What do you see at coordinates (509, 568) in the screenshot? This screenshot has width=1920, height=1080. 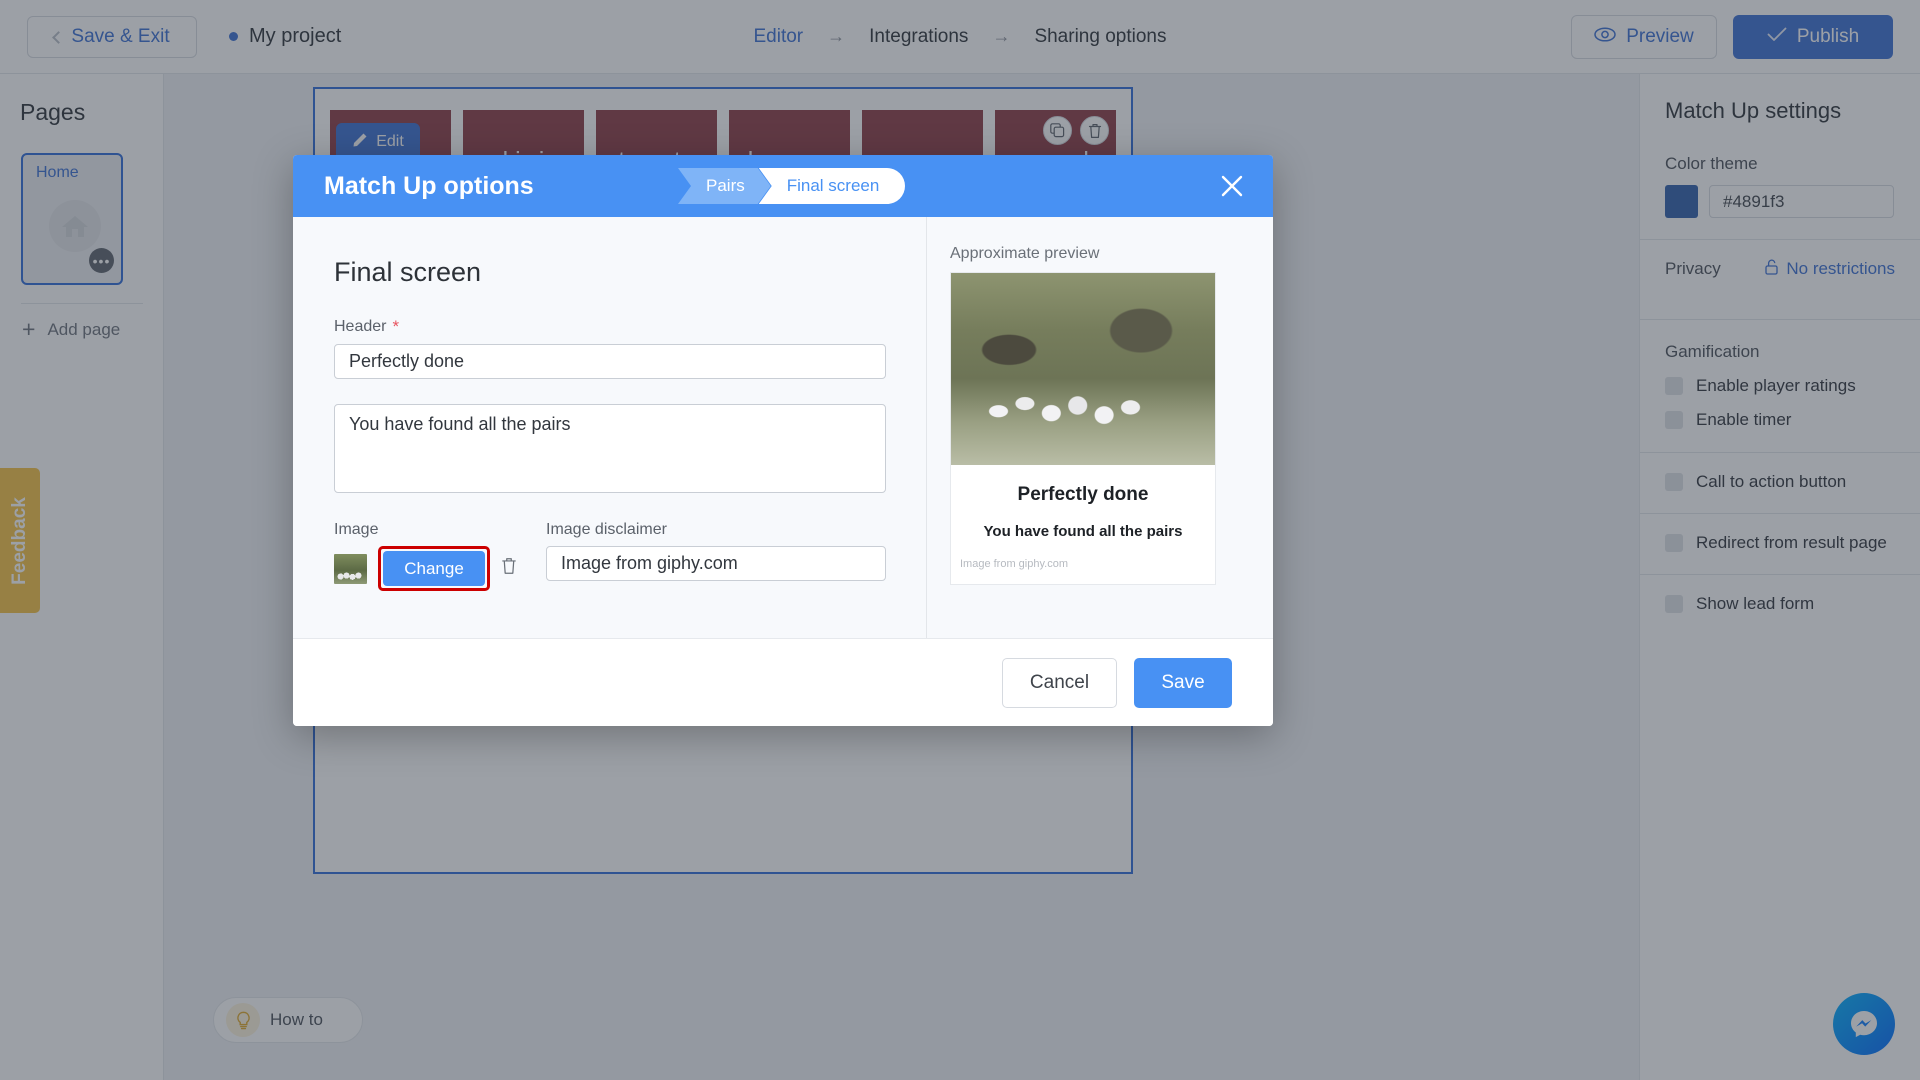 I see `delete-image-button` at bounding box center [509, 568].